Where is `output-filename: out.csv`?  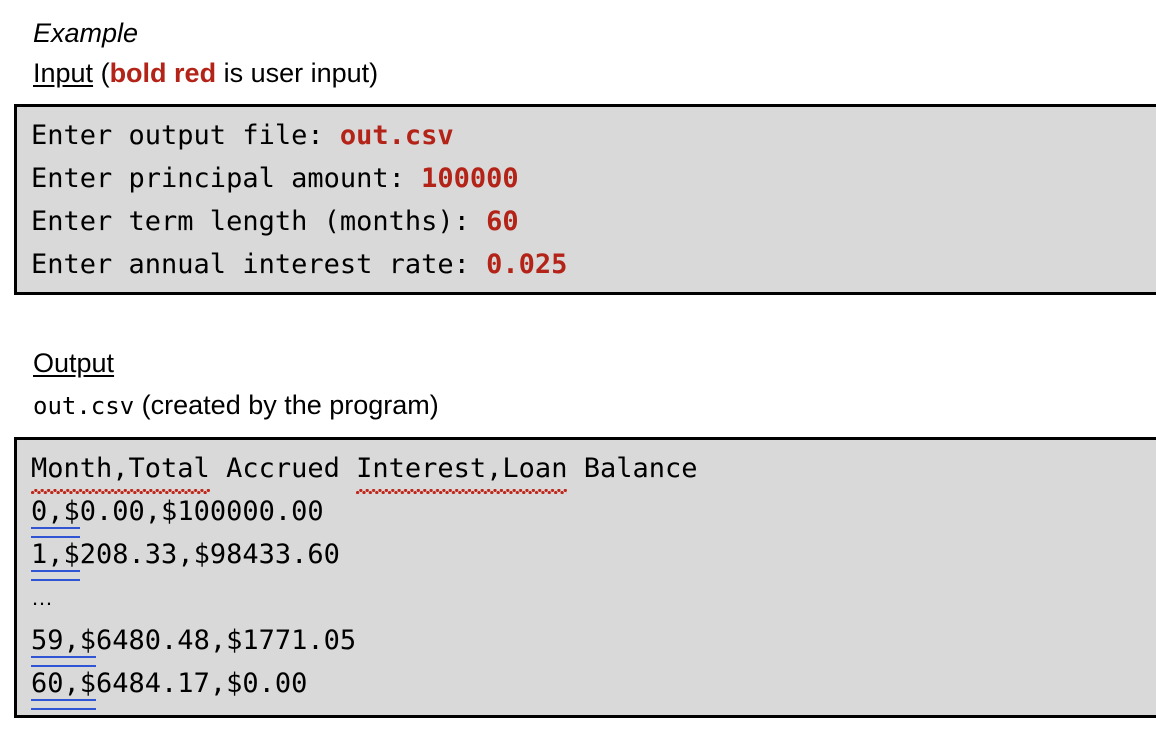 output-filename: out.csv is located at coordinates (84, 406).